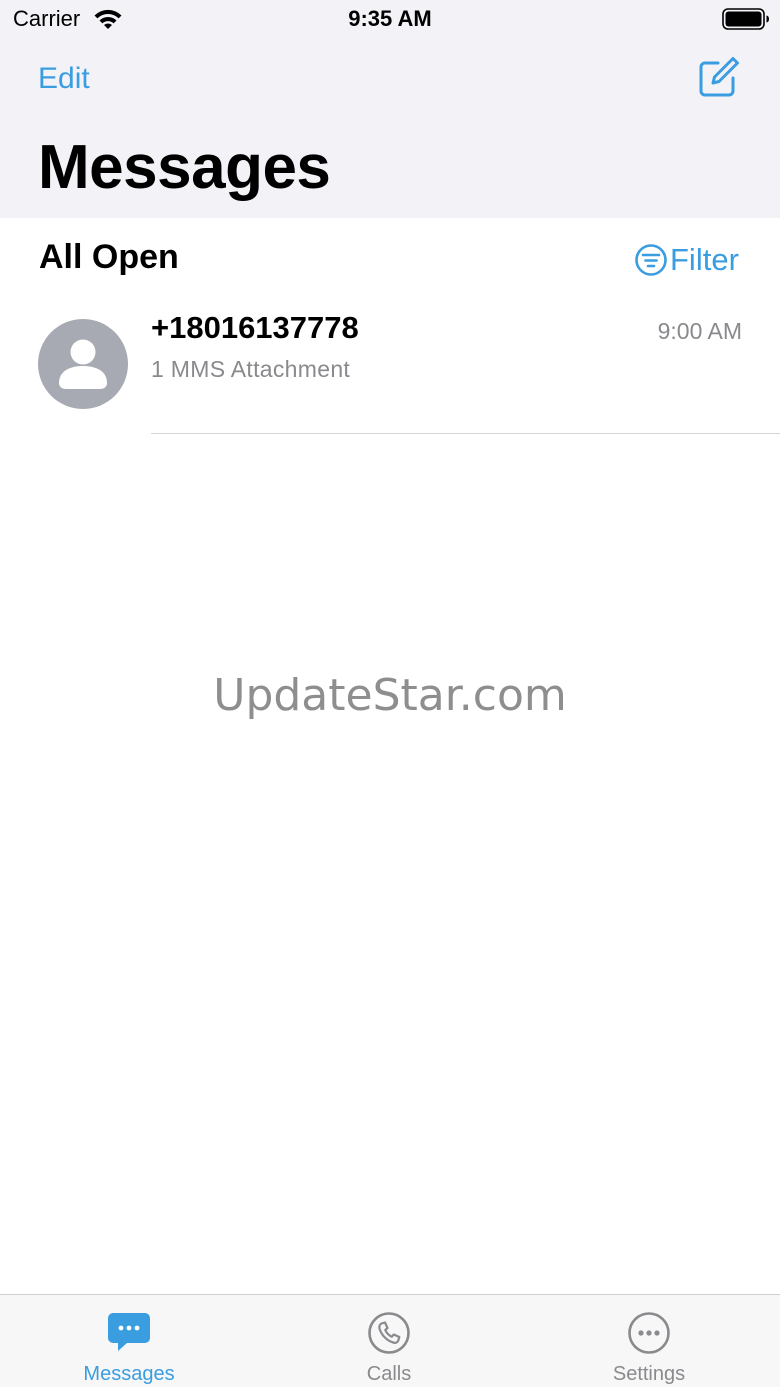 Image resolution: width=780 pixels, height=1387 pixels. What do you see at coordinates (390, 258) in the screenshot?
I see `filter-row: All Open Filter` at bounding box center [390, 258].